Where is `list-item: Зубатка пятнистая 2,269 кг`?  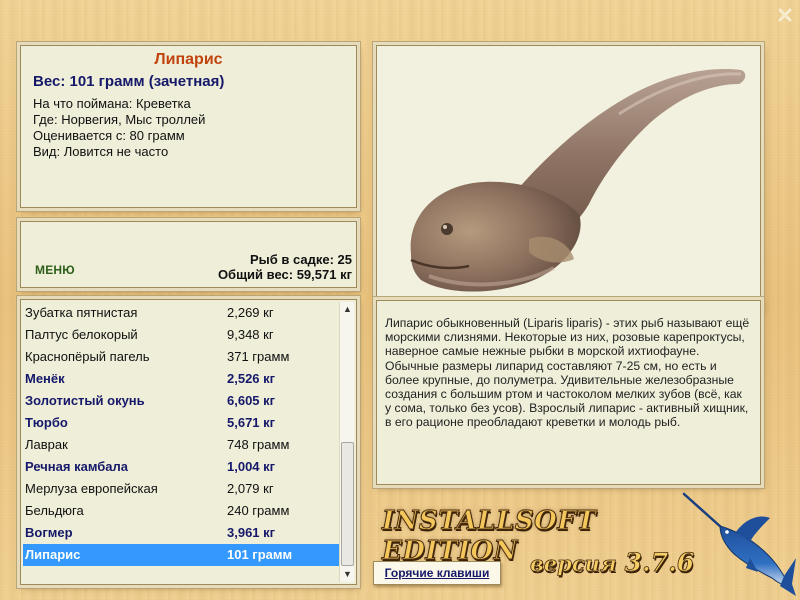 list-item: Зубатка пятнистая 2,269 кг is located at coordinates (182, 313).